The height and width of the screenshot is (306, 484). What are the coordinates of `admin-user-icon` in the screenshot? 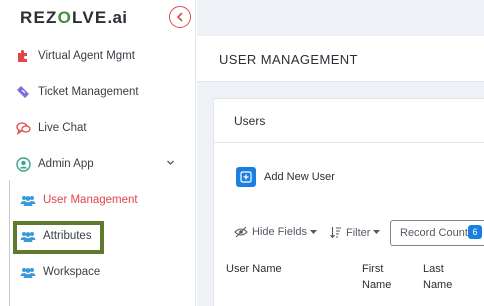 It's located at (23, 164).